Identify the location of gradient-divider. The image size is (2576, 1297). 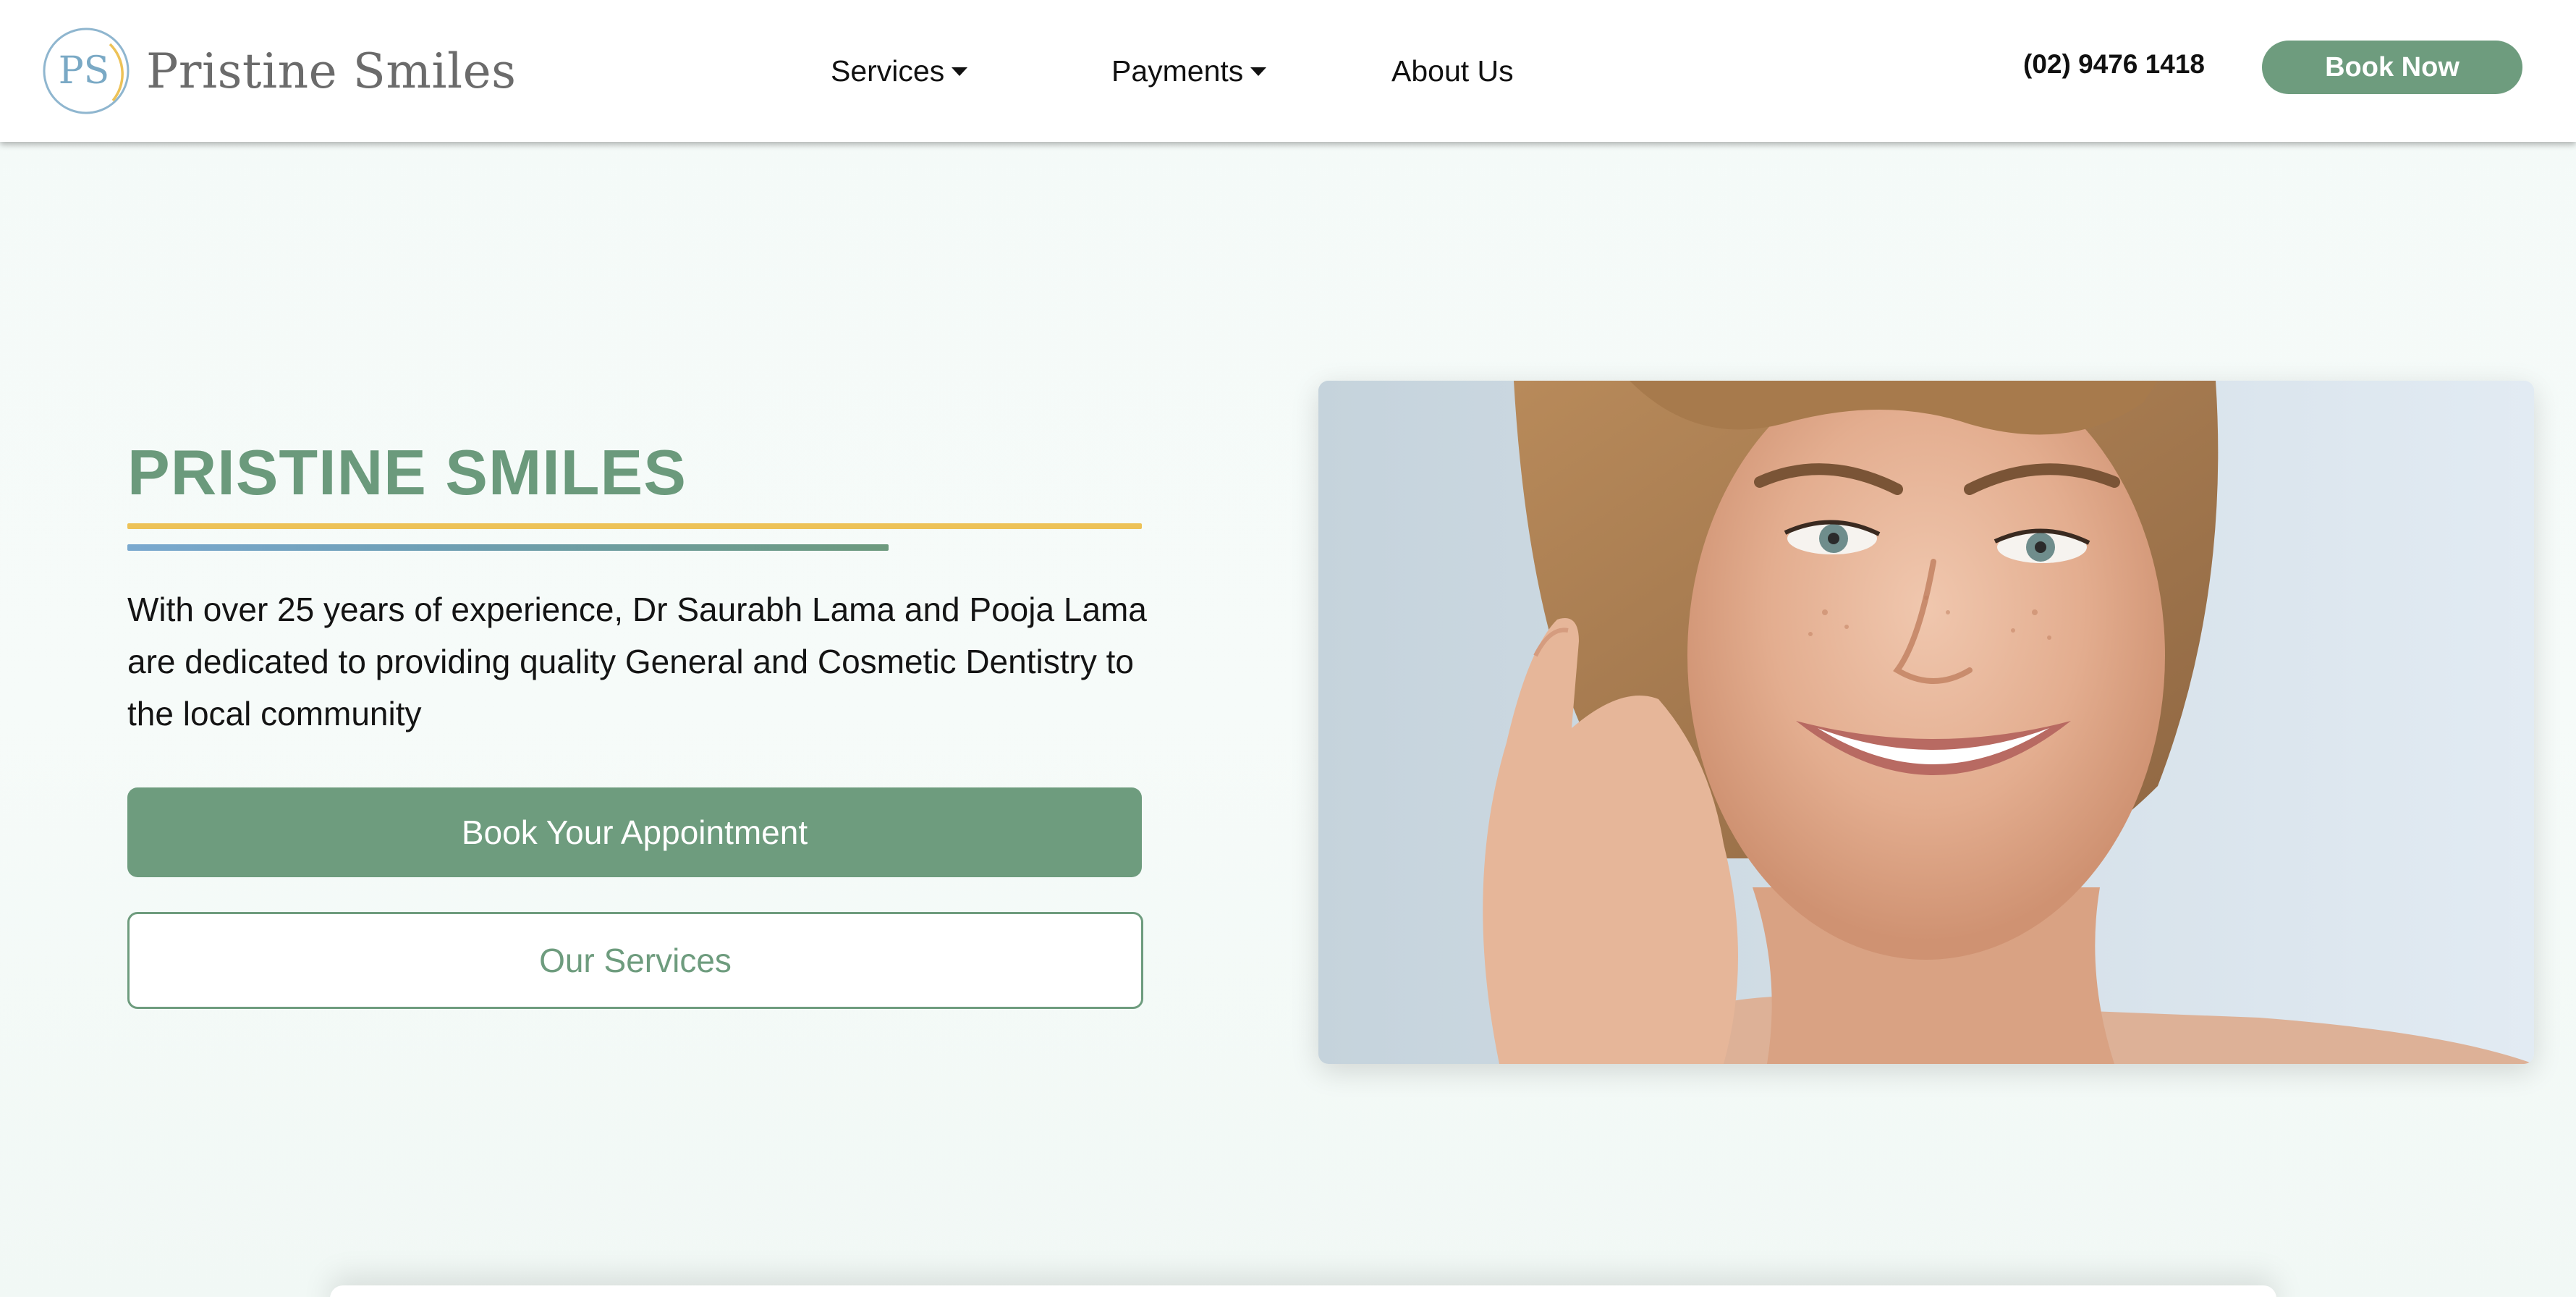
(508, 547).